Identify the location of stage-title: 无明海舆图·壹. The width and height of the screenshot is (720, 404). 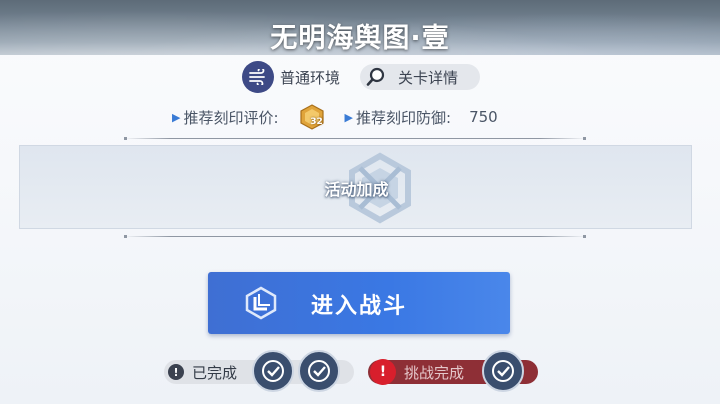
(360, 38).